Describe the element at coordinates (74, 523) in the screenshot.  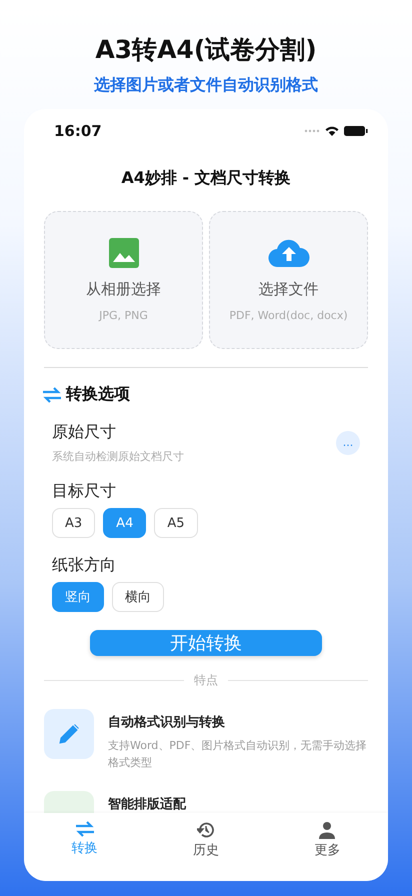
I see `option-chip: A3` at that location.